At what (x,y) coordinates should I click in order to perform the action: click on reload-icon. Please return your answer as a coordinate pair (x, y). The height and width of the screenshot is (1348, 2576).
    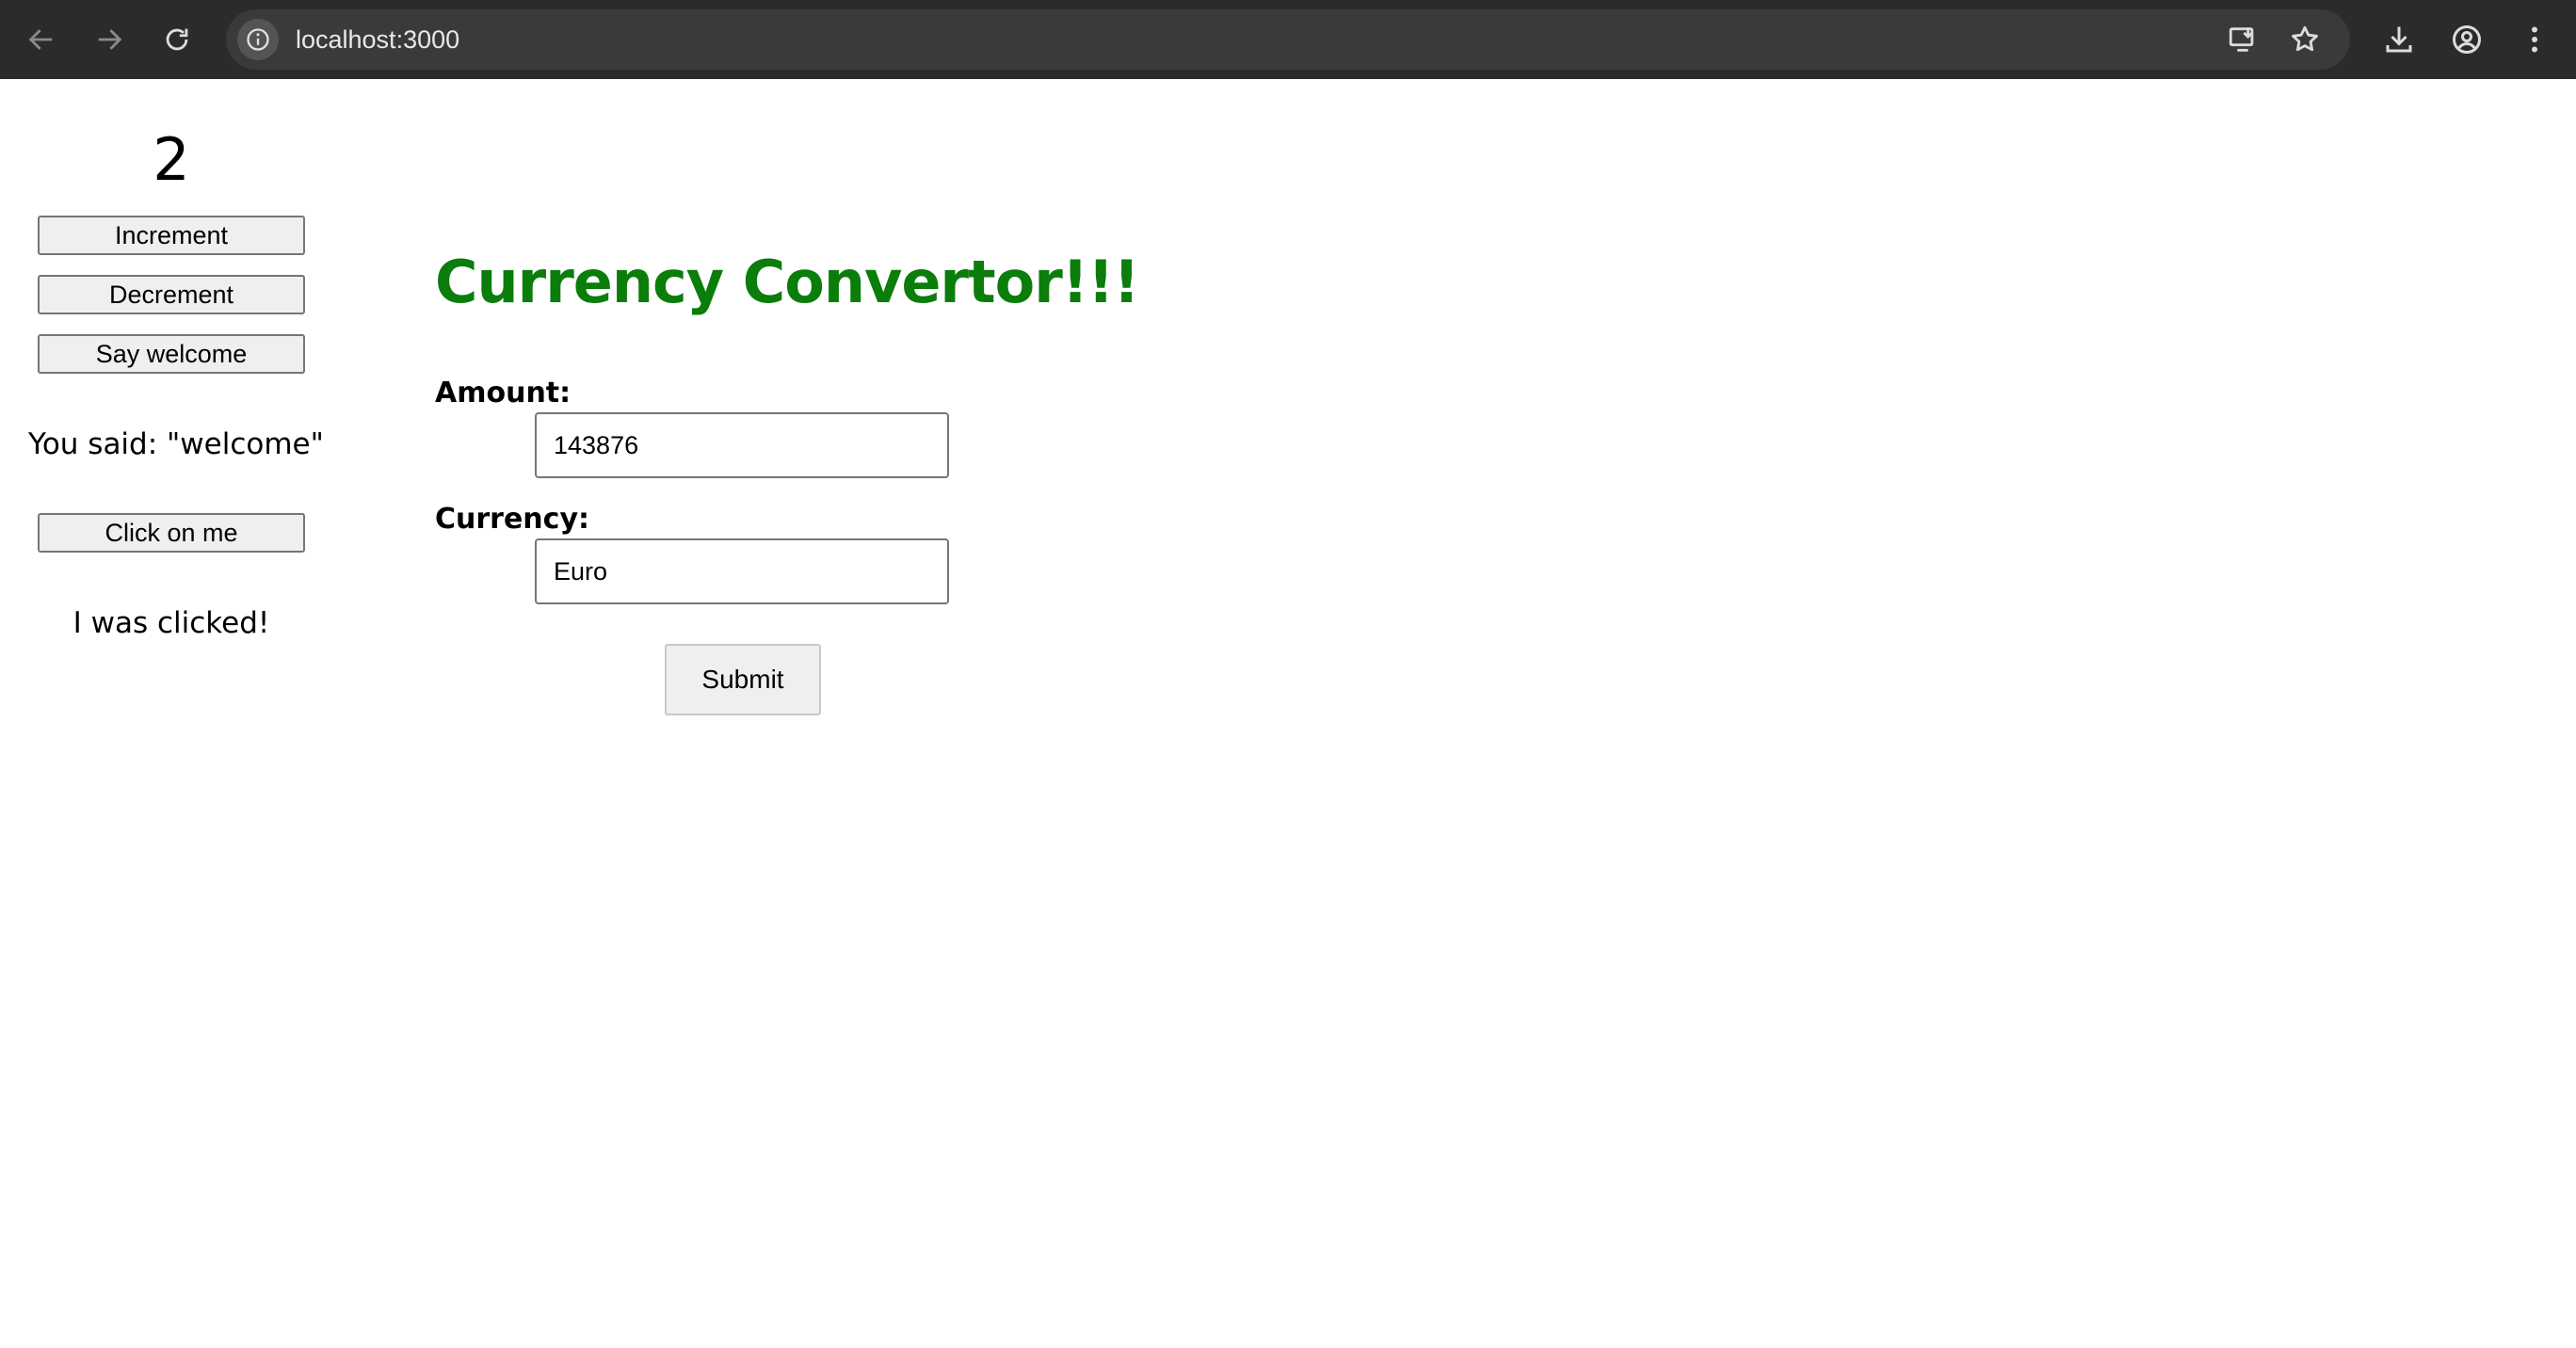
    Looking at the image, I should click on (177, 39).